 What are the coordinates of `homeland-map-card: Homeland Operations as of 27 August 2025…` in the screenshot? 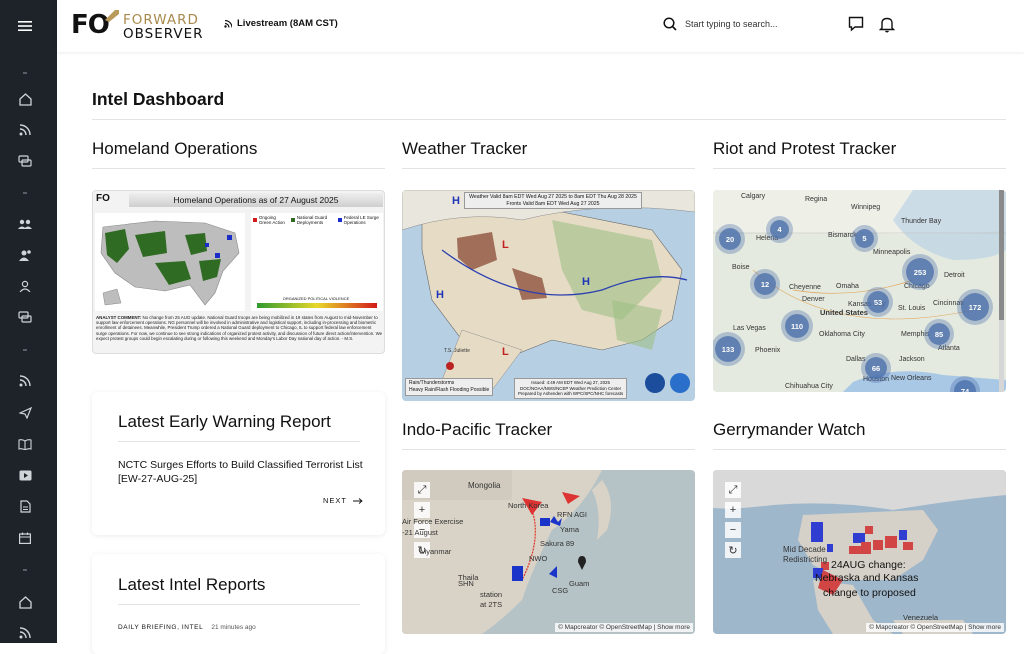 It's located at (238, 272).